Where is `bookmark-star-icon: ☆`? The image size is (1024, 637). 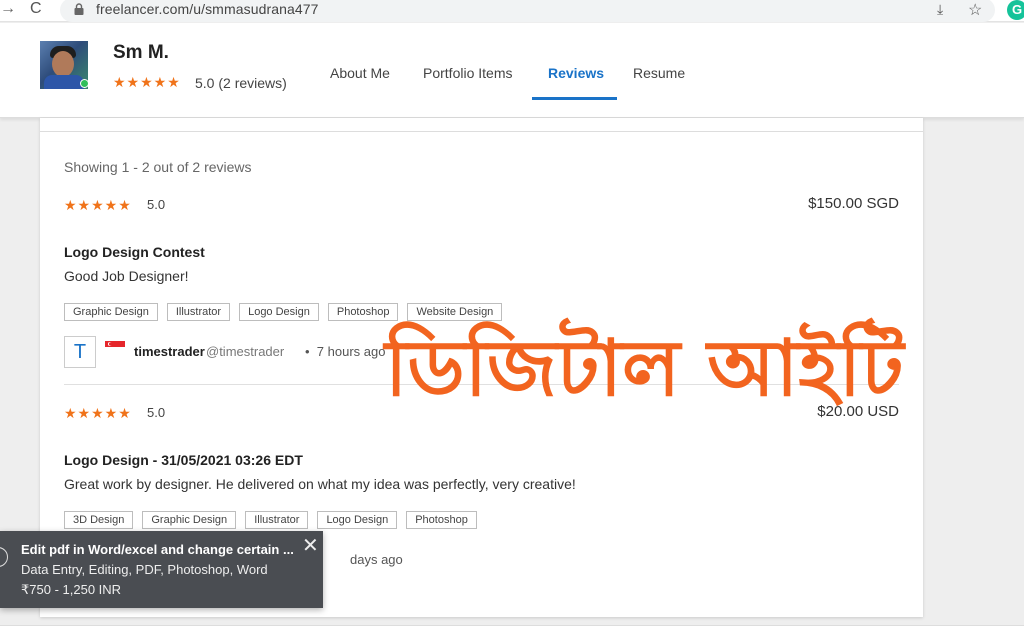
bookmark-star-icon: ☆ is located at coordinates (975, 10).